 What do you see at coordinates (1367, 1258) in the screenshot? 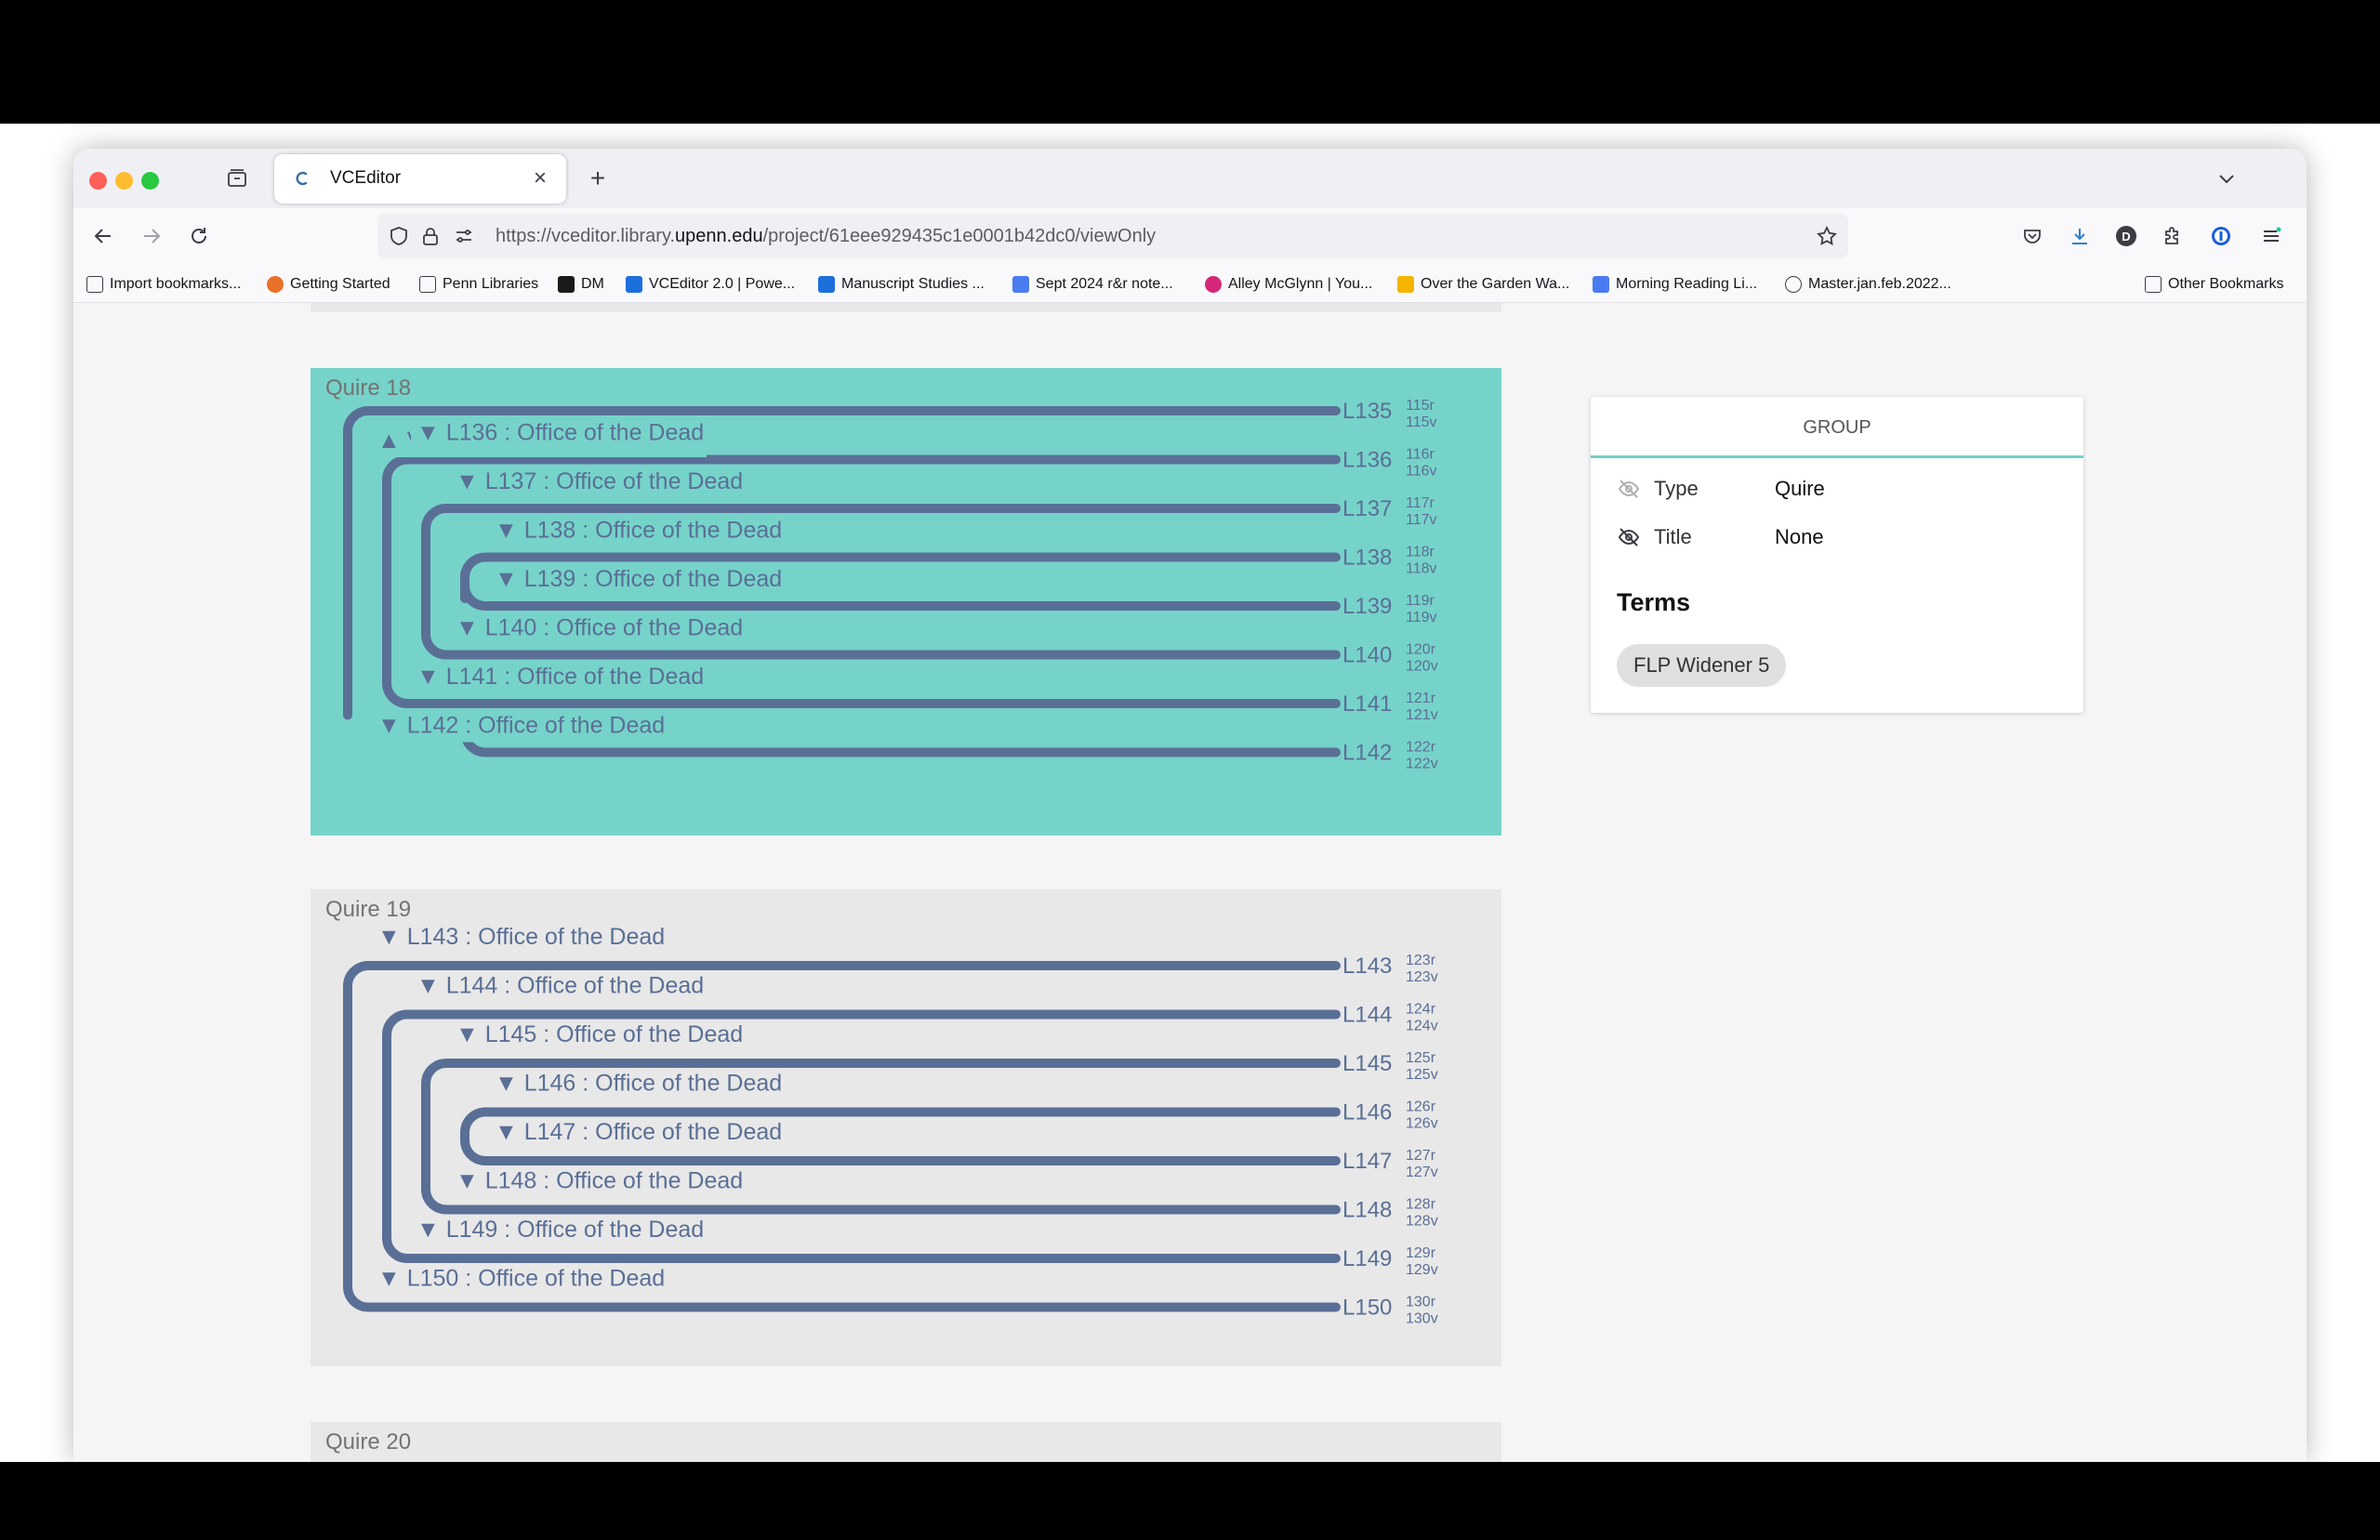
I see `leaf-label: L149` at bounding box center [1367, 1258].